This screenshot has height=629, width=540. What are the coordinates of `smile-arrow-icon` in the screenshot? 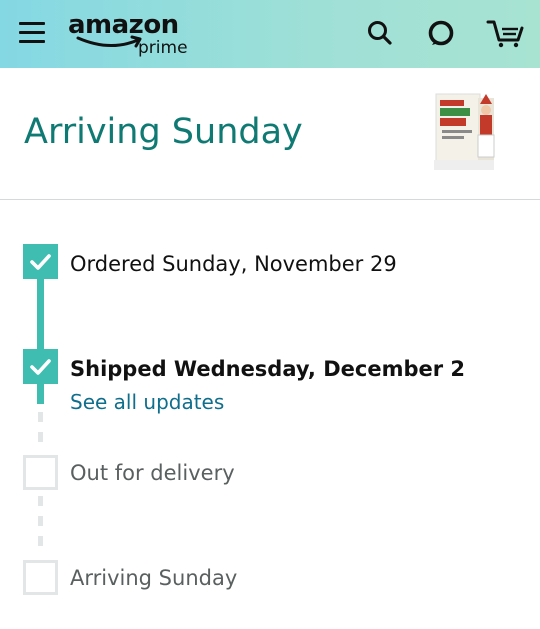 It's located at (109, 41).